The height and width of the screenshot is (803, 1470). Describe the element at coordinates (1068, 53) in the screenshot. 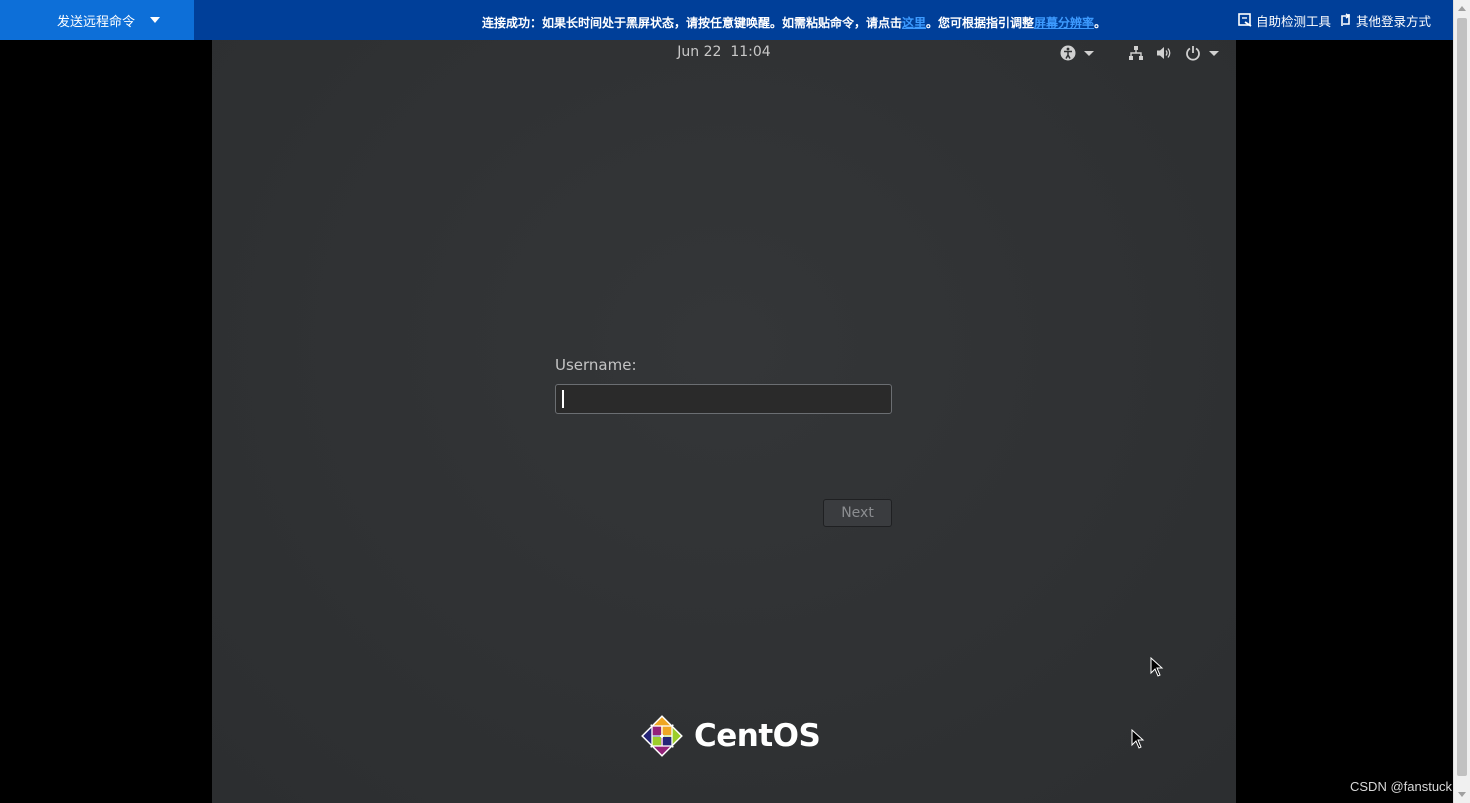

I see `accessibility-icon` at that location.